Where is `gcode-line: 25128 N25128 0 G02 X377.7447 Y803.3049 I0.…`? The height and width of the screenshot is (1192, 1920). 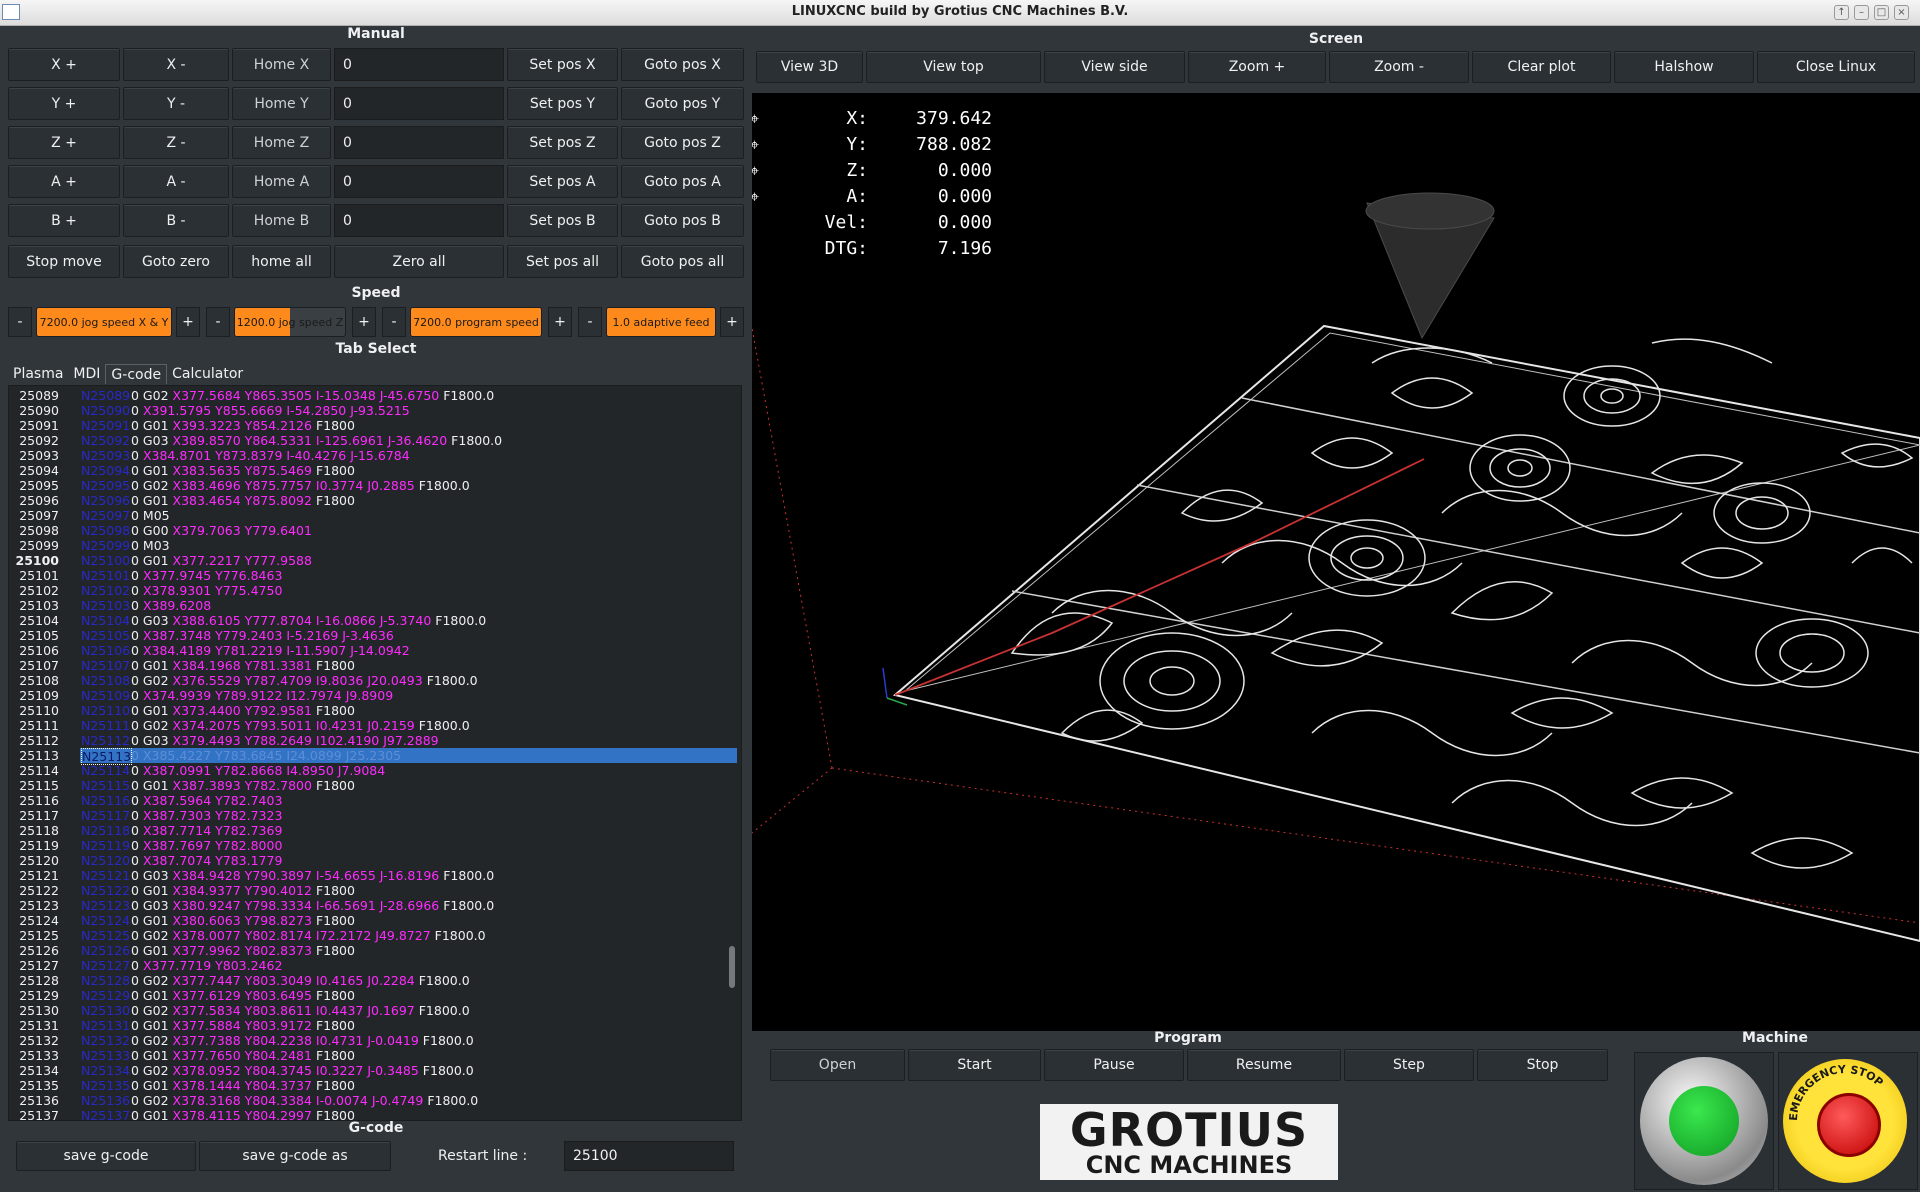
gcode-line: 25128 N25128 0 G02 X377.7447 Y803.3049 I0.… is located at coordinates (369, 980).